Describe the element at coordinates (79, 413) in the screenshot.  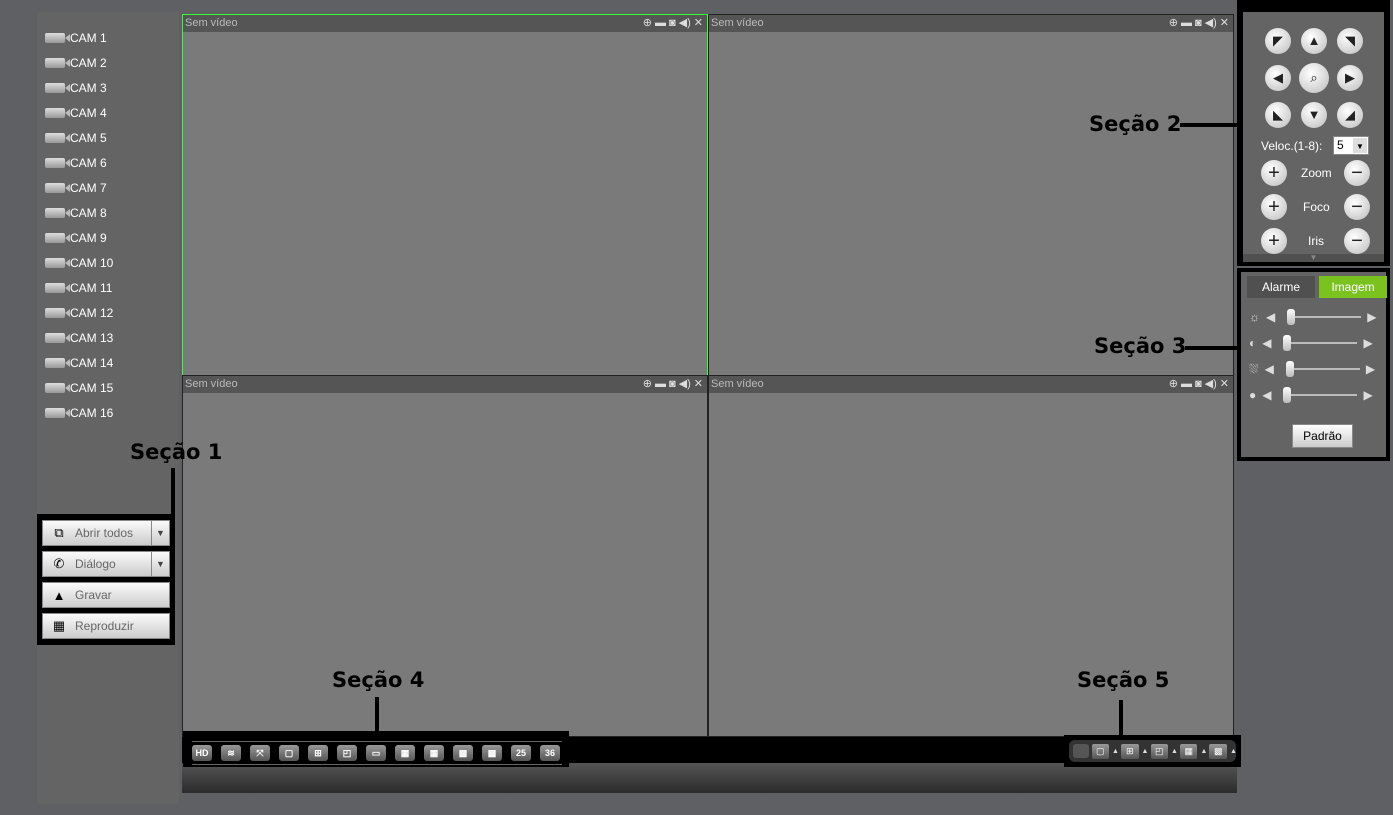
I see `camera-item: CAM 16` at that location.